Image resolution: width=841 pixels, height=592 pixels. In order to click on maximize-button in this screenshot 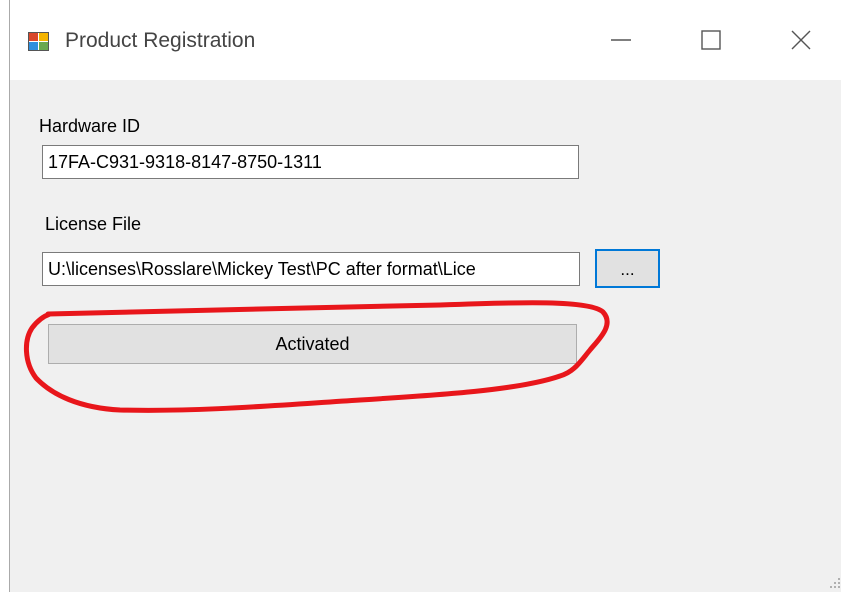, I will do `click(711, 40)`.